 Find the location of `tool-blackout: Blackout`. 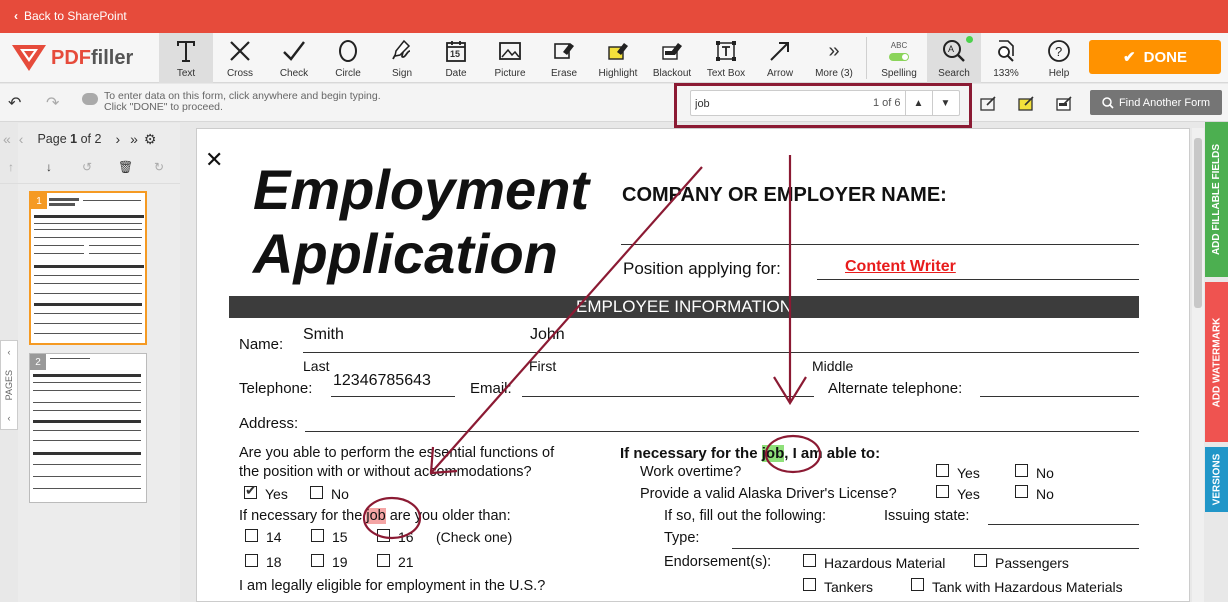

tool-blackout: Blackout is located at coordinates (672, 58).